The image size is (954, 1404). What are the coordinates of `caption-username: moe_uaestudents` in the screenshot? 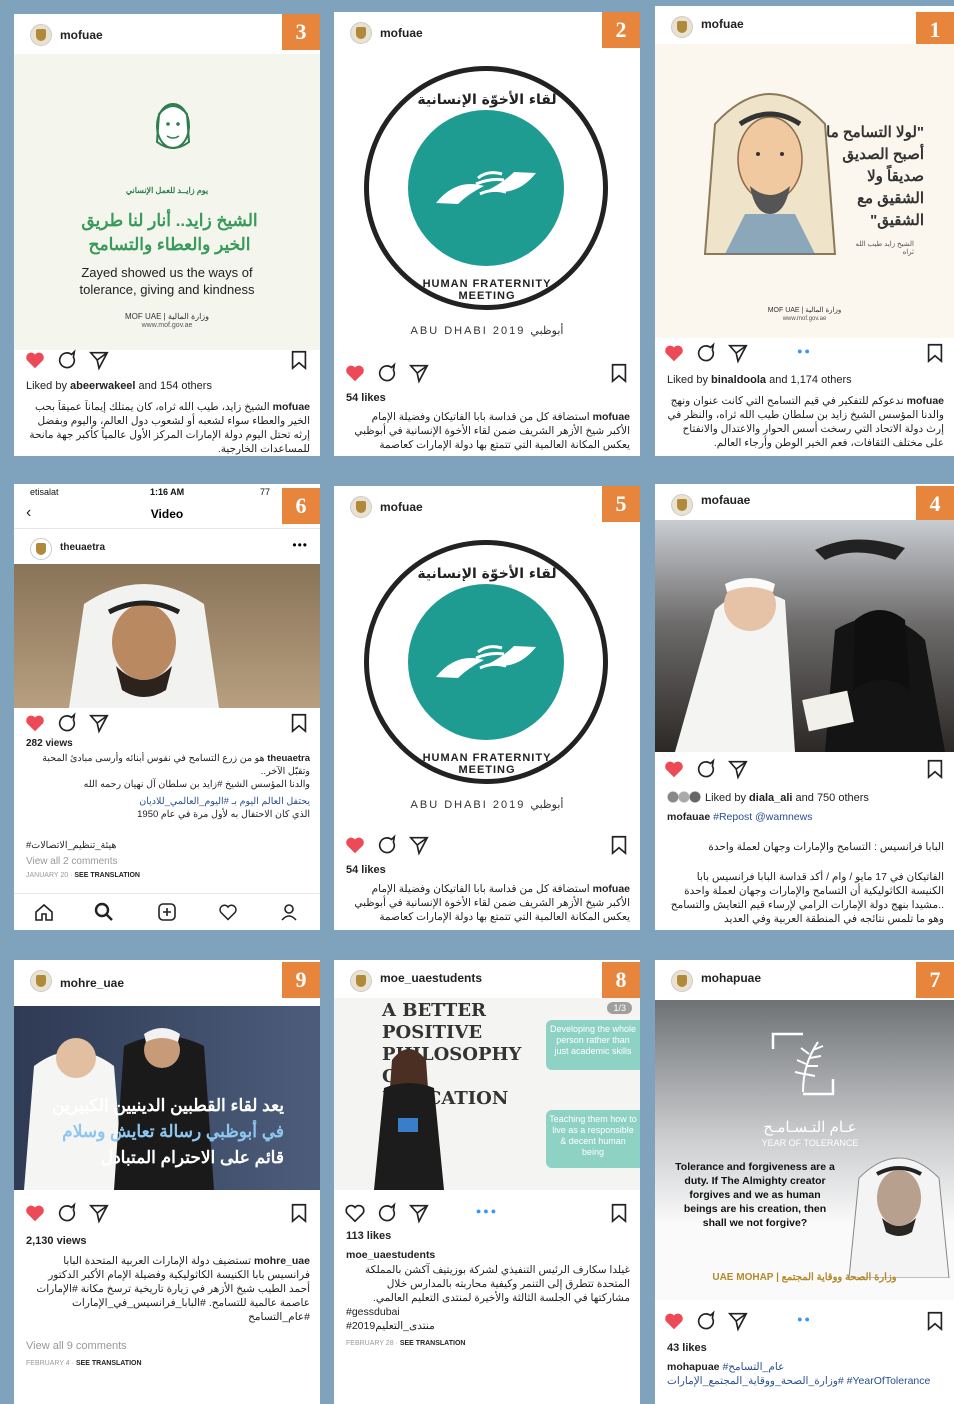 It's located at (488, 1255).